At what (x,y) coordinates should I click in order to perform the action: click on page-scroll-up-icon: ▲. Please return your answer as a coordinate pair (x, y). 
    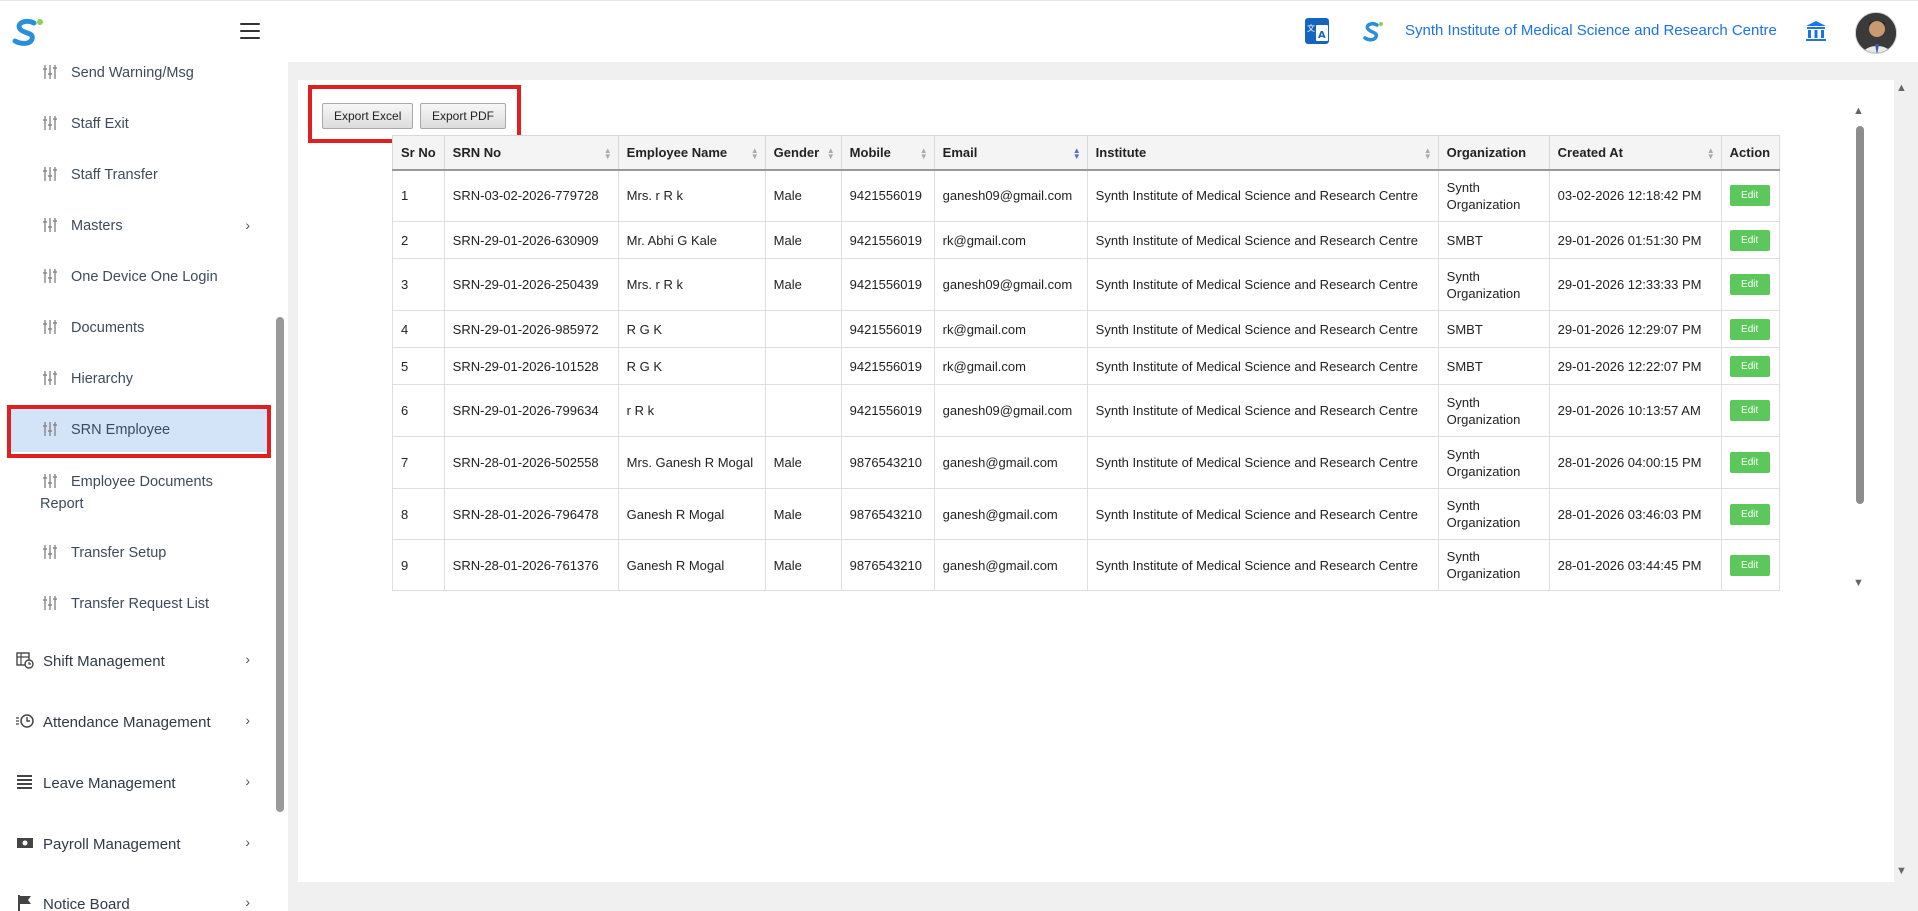
    Looking at the image, I should click on (1901, 88).